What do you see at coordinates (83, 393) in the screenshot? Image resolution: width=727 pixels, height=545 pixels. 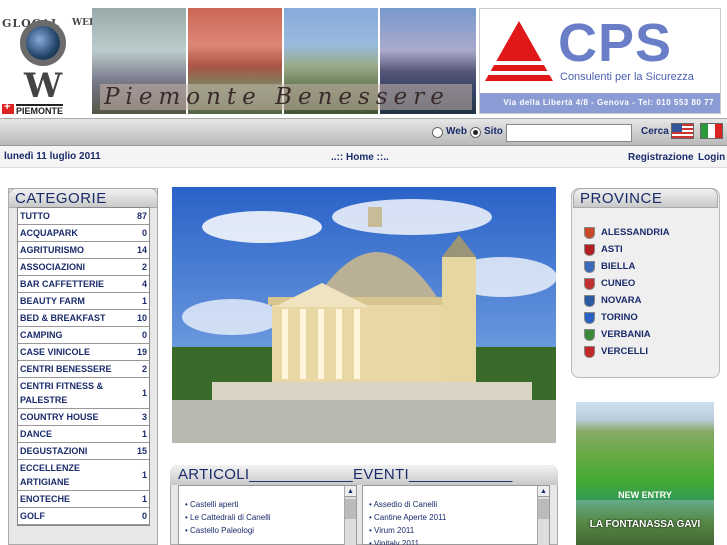 I see `category-item: CENTRI FITNESS & PALESTRE 1` at bounding box center [83, 393].